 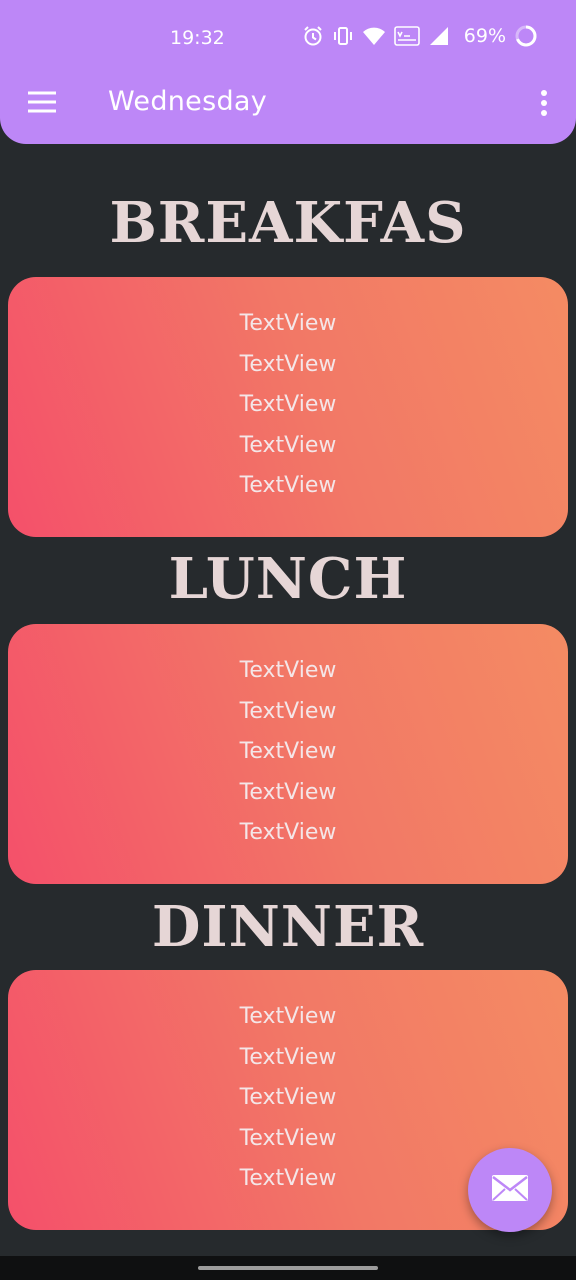 I want to click on page-title: Wednesday, so click(x=188, y=101).